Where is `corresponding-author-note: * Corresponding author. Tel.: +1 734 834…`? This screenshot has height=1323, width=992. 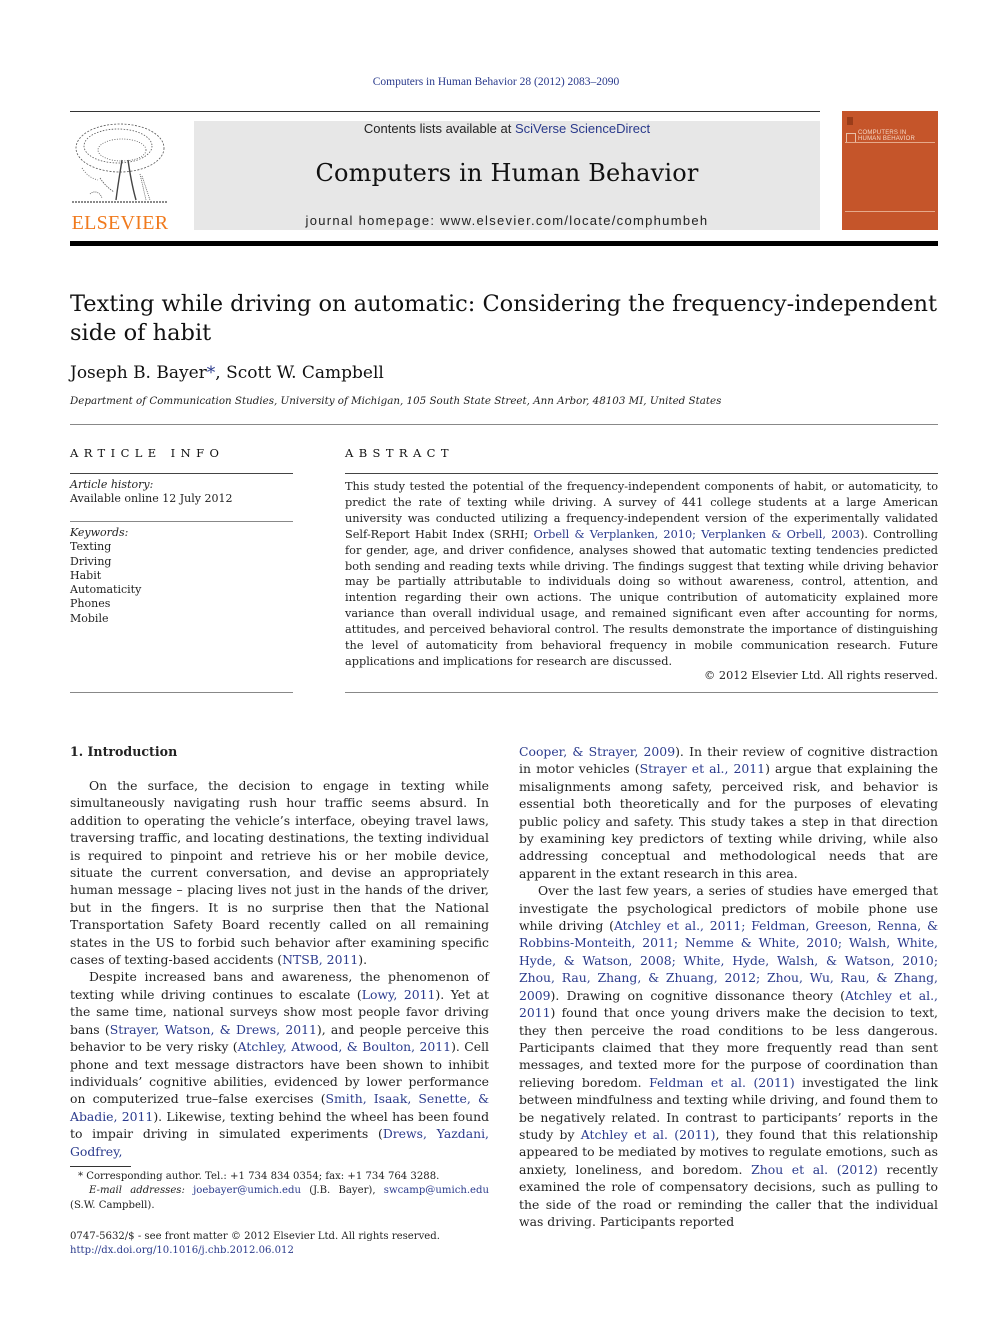
corresponding-author-note: * Corresponding author. Tel.: +1 734 834… is located at coordinates (279, 1177).